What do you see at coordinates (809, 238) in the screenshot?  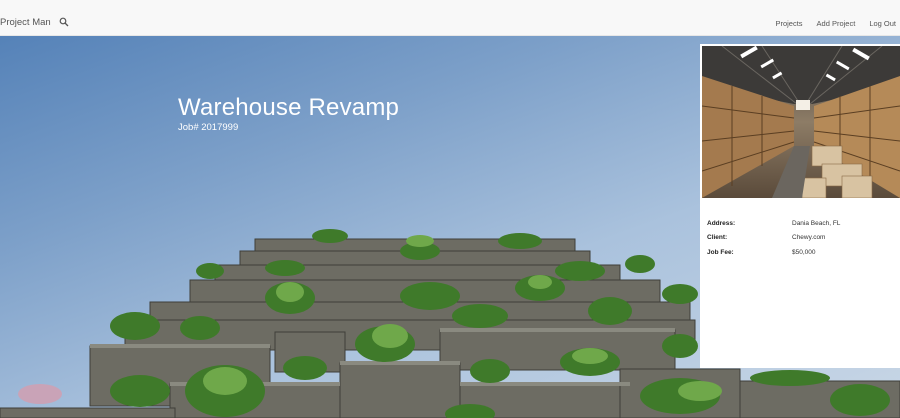 I see `detail-value: Chewy.com` at bounding box center [809, 238].